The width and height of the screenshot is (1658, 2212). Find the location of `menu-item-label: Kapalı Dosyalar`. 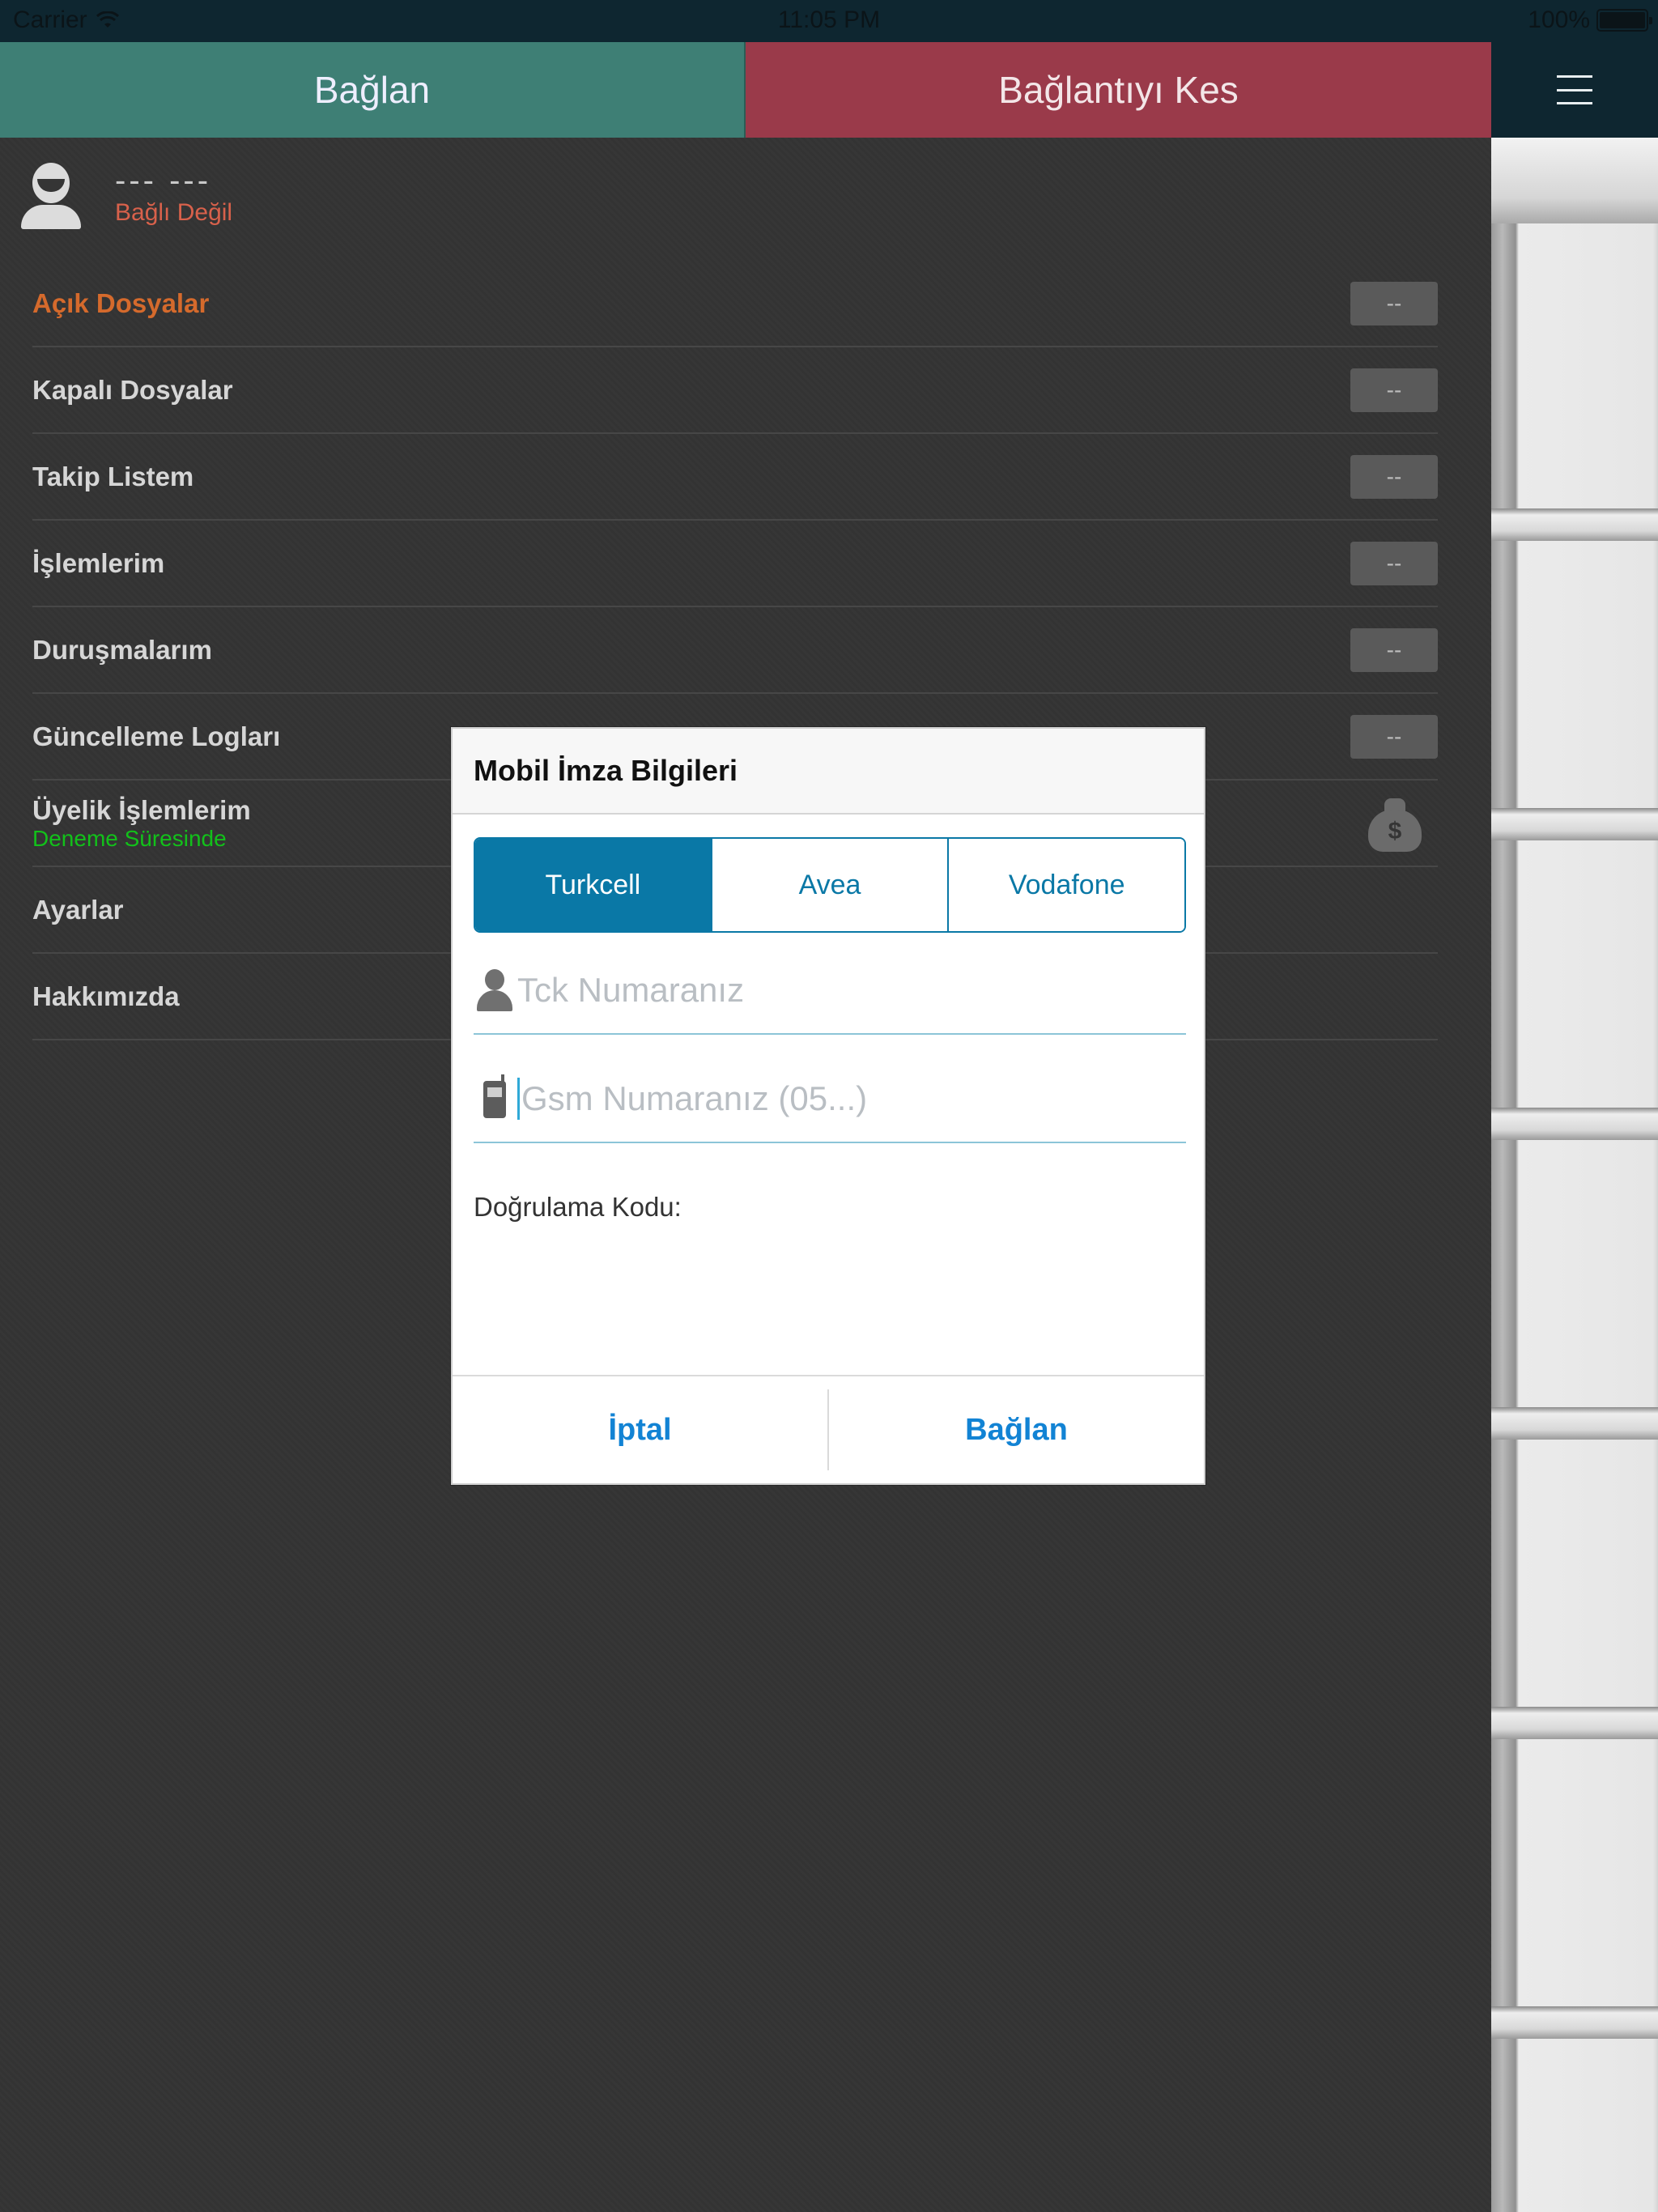

menu-item-label: Kapalı Dosyalar is located at coordinates (132, 389).